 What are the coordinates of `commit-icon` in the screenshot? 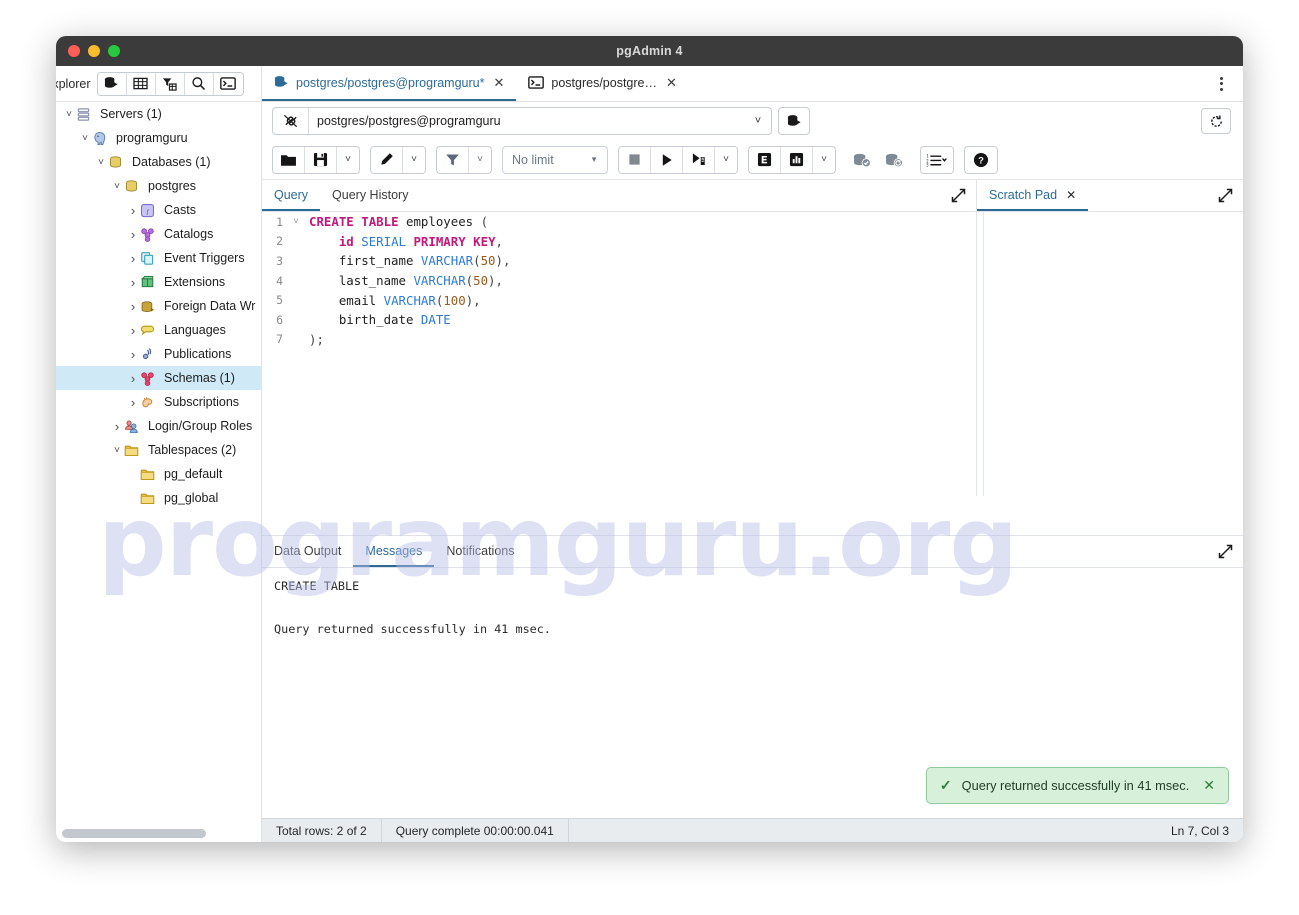 It's located at (862, 159).